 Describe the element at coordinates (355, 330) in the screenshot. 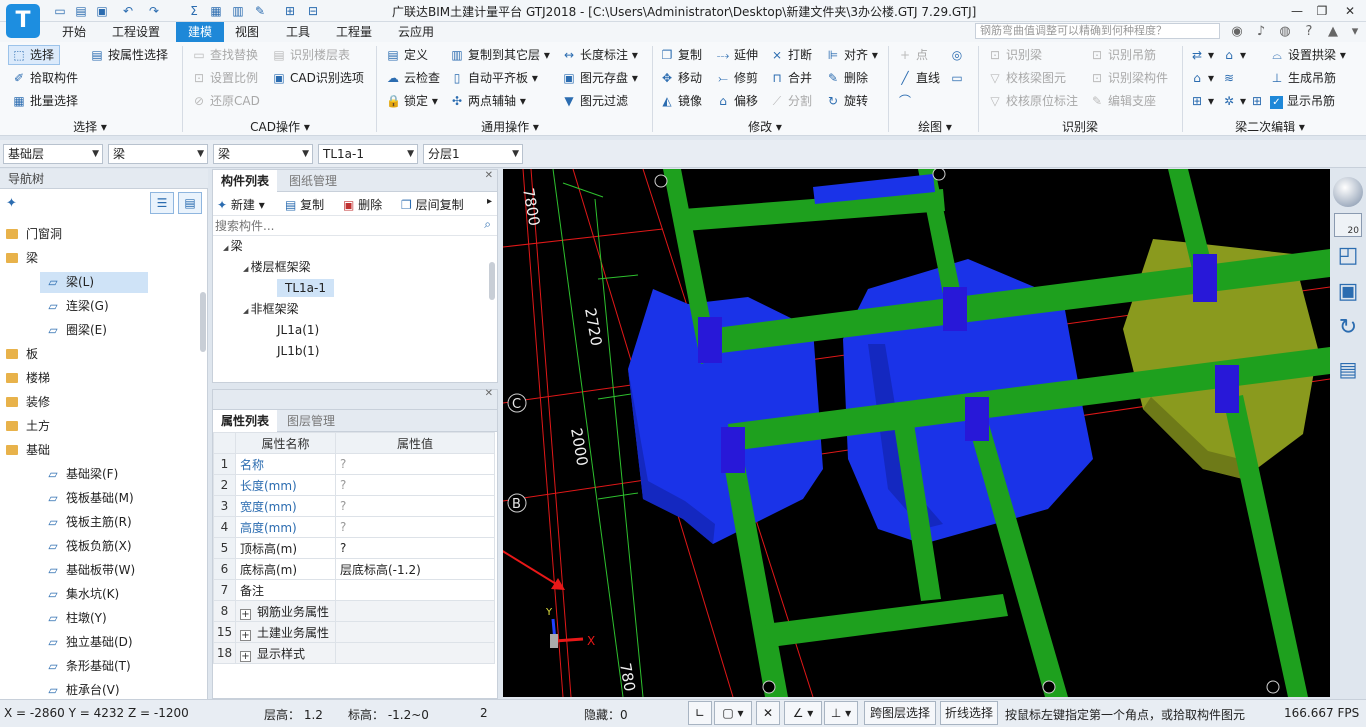

I see `tree-item: JL1a(1)` at that location.